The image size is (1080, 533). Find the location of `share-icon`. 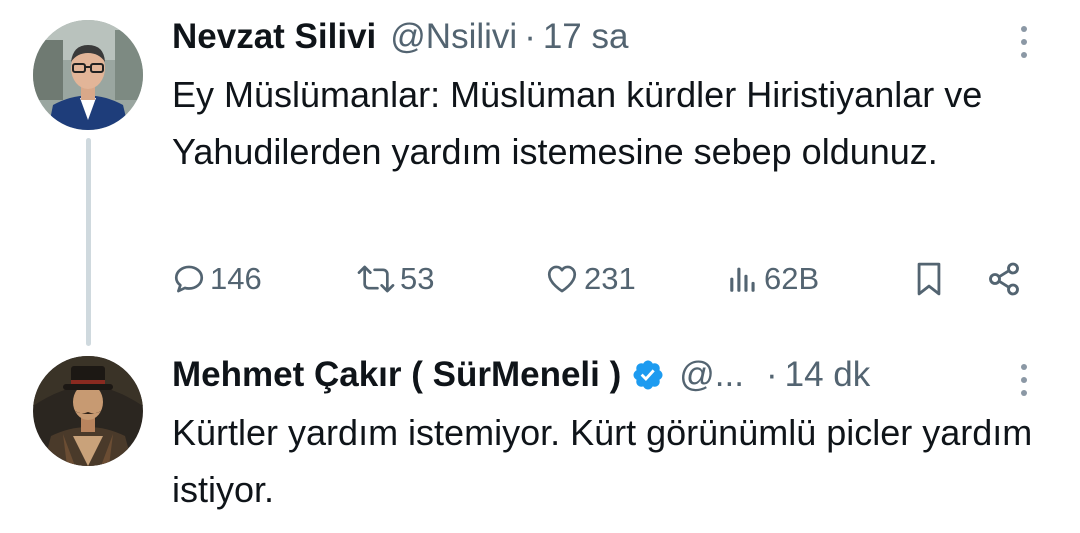

share-icon is located at coordinates (1004, 279).